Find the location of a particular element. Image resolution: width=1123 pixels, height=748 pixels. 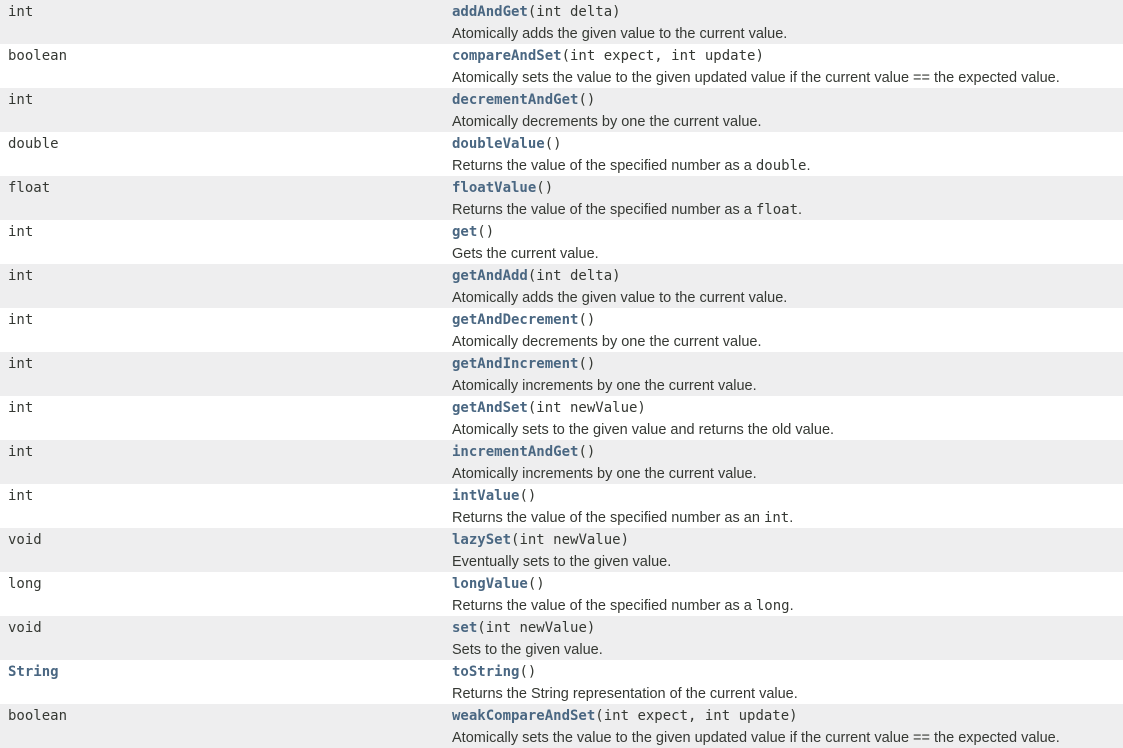

method-signature: doubleValue() is located at coordinates (787, 144).